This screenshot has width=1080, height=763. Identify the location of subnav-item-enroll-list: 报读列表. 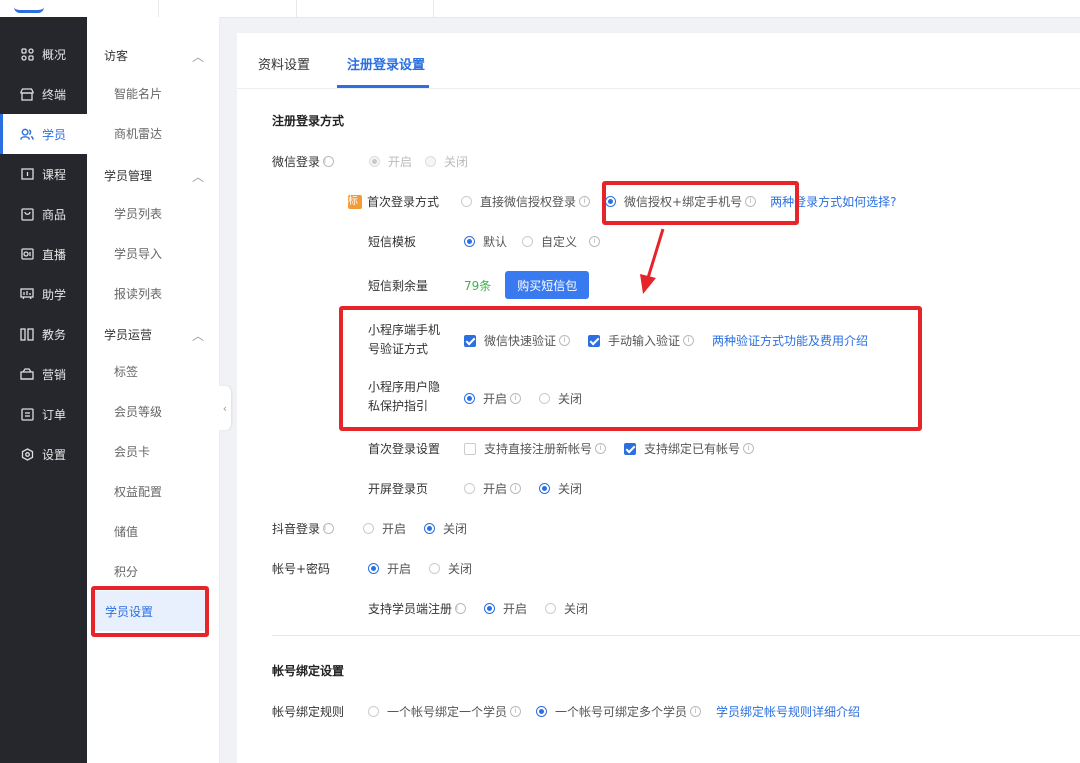
(138, 293).